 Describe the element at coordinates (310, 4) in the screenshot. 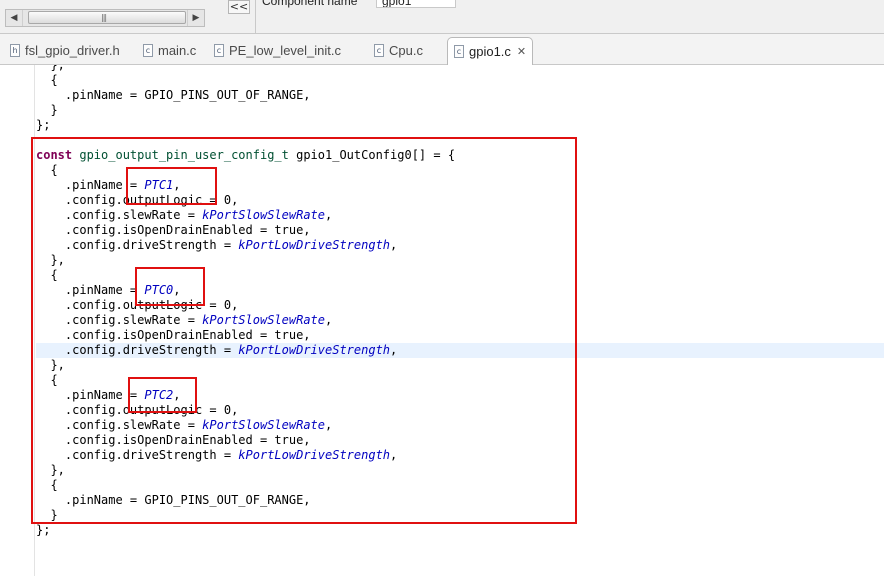

I see `component-name-label: Component name` at that location.